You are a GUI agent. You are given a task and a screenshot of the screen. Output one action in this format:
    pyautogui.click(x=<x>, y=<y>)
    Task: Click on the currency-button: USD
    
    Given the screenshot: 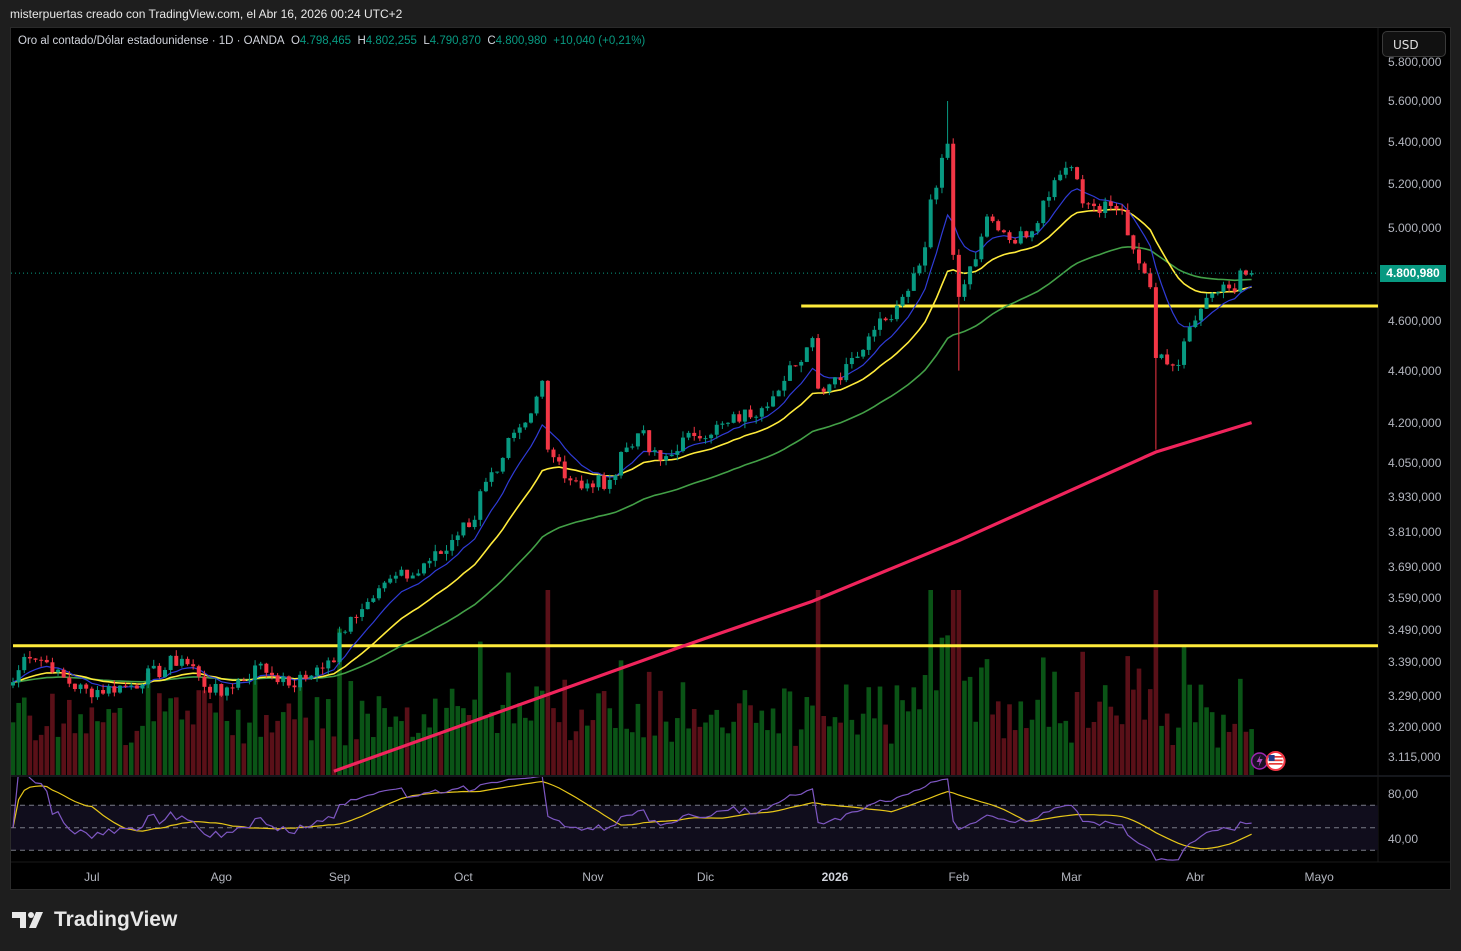 What is the action you would take?
    pyautogui.click(x=1414, y=44)
    